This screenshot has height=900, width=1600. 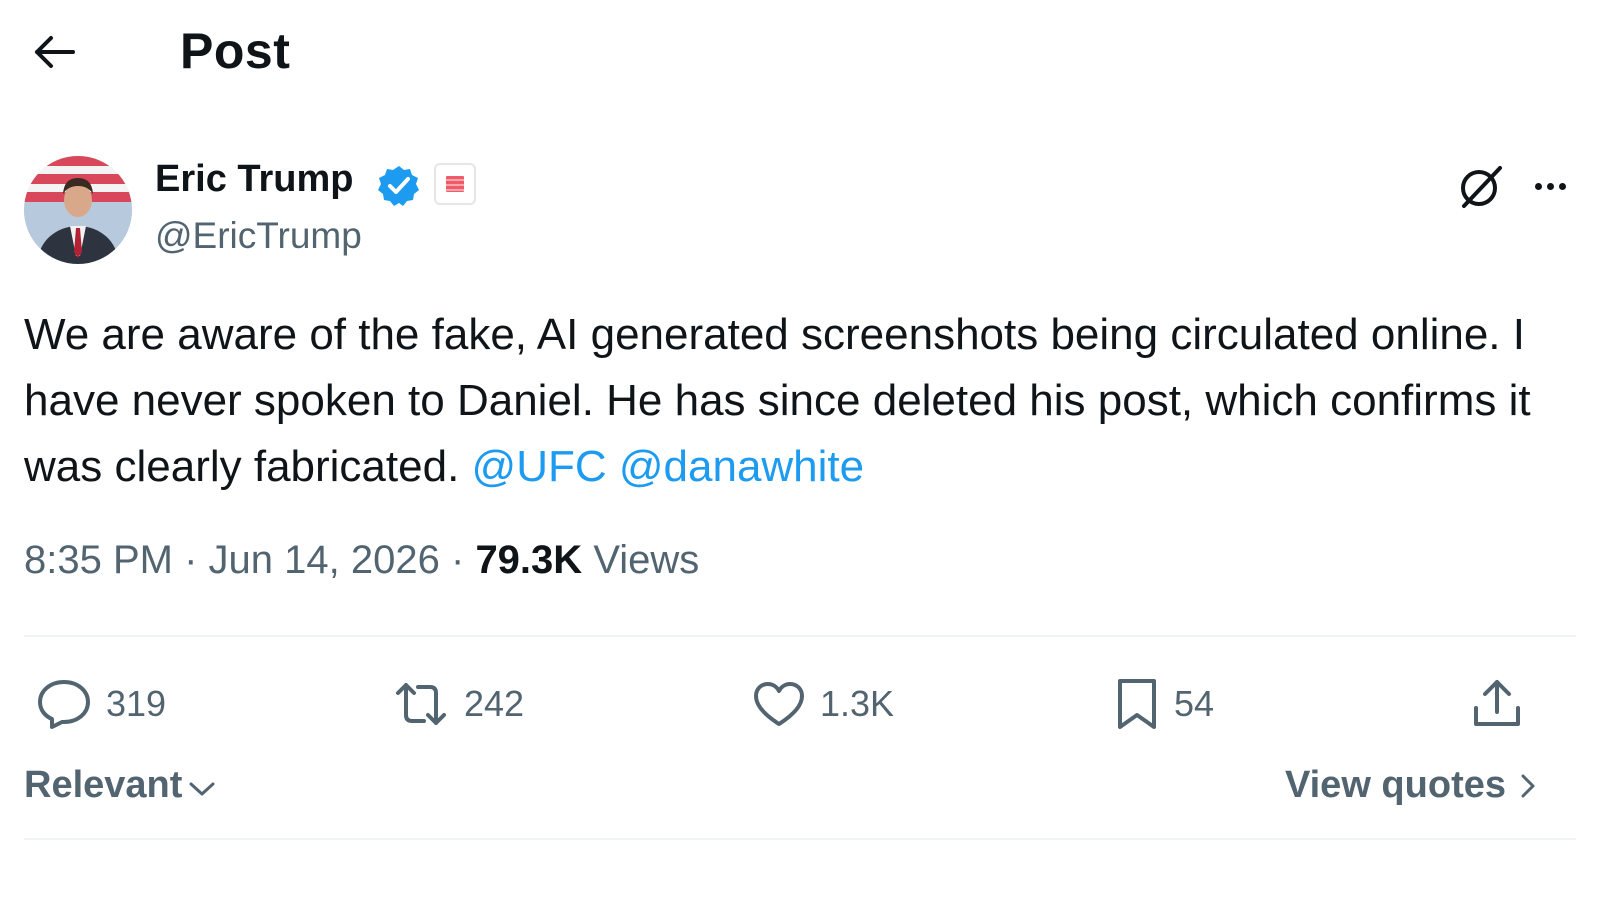 I want to click on verified-badge-icon, so click(x=398, y=186).